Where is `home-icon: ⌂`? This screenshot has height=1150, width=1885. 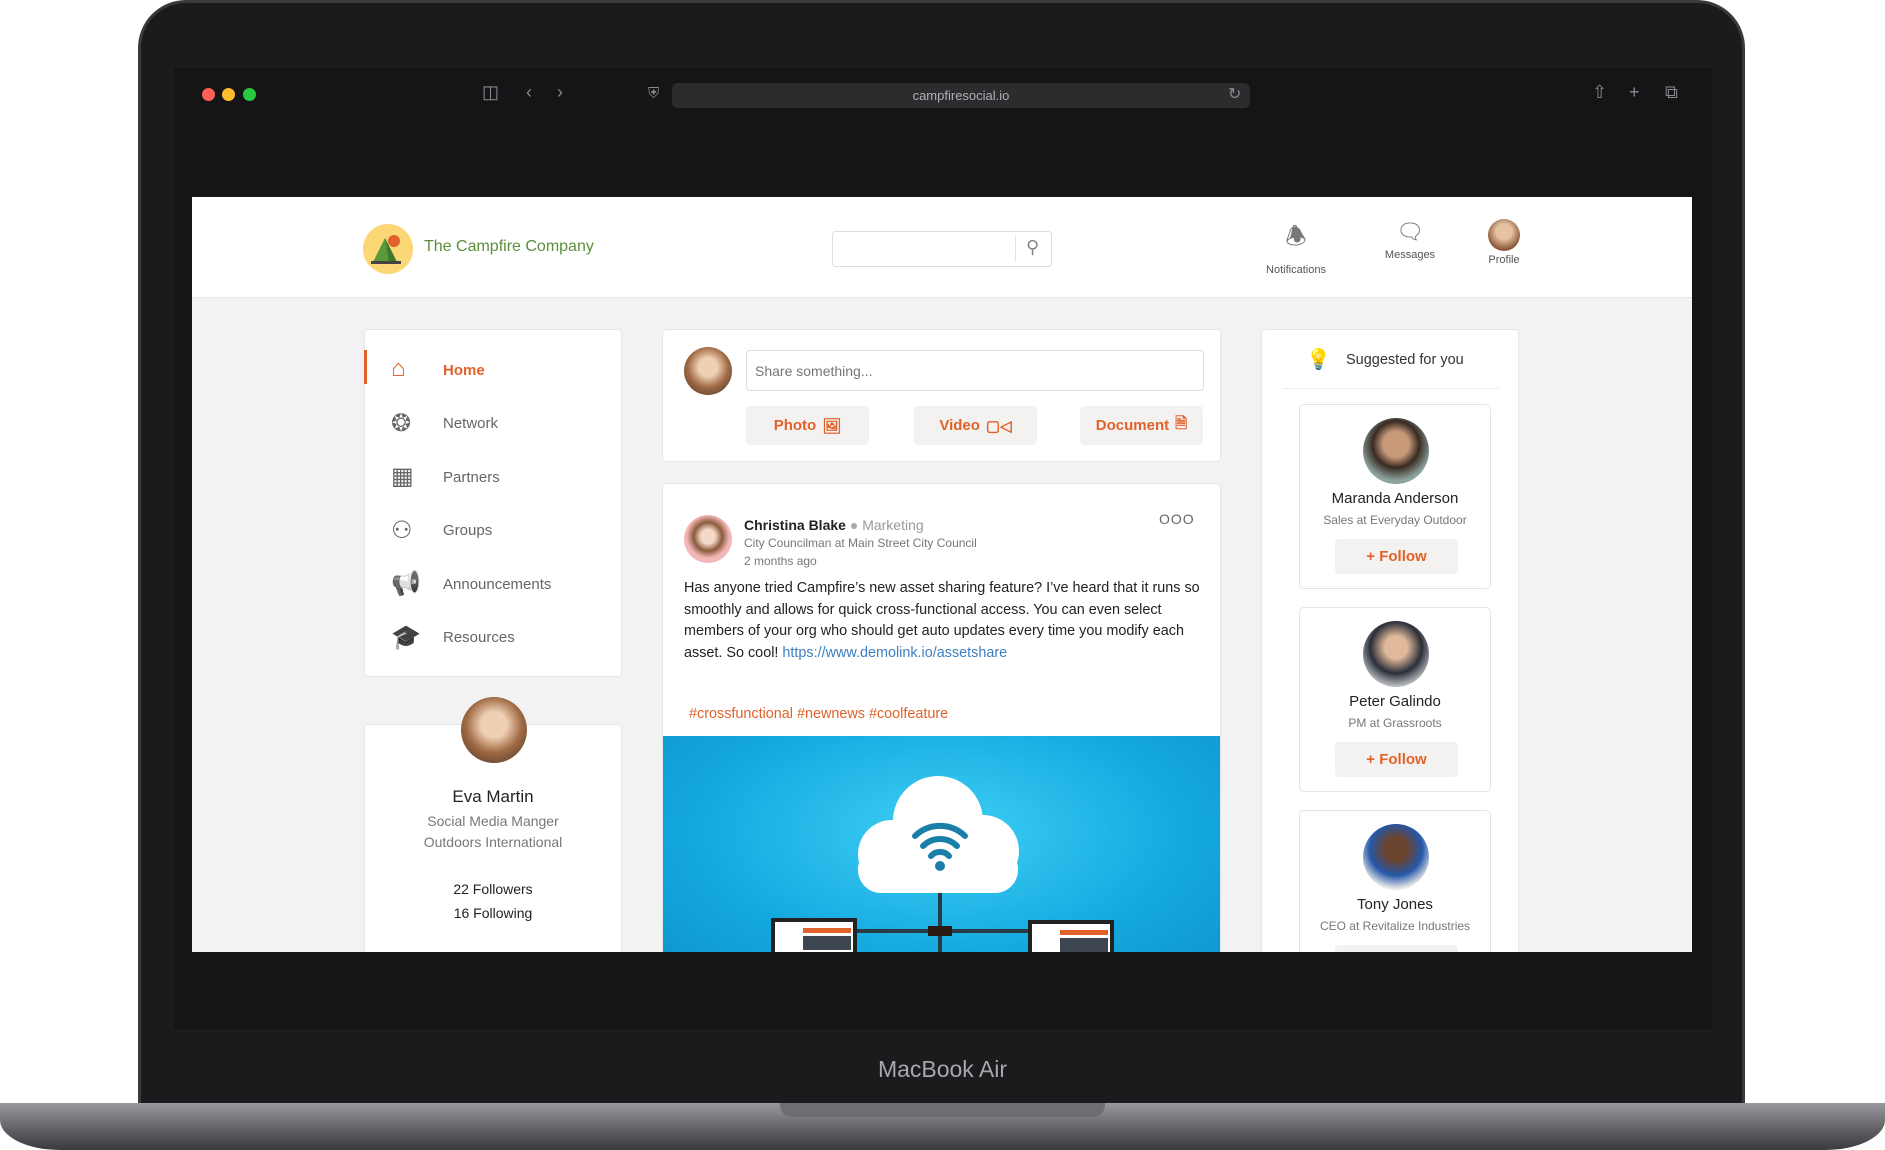
home-icon: ⌂ is located at coordinates (398, 368).